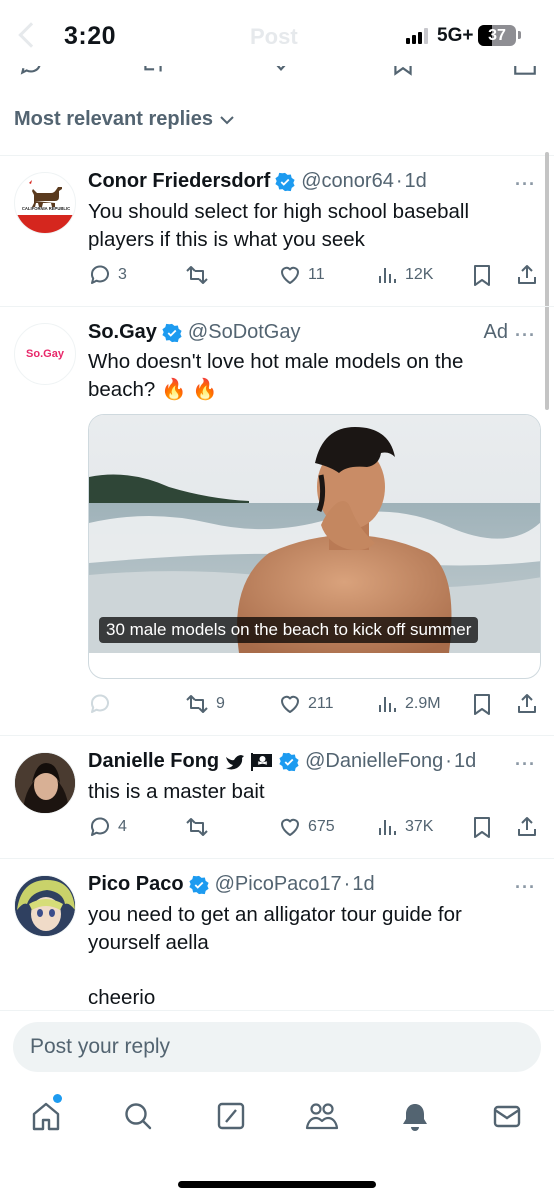 This screenshot has width=554, height=1200. I want to click on notifications-icon, so click(415, 1116).